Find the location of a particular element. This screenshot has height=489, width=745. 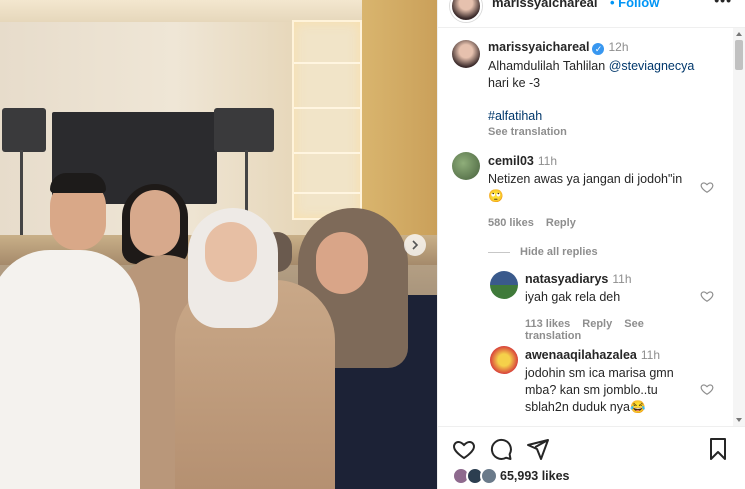

hashtag-link: #alfatihah is located at coordinates (608, 116).